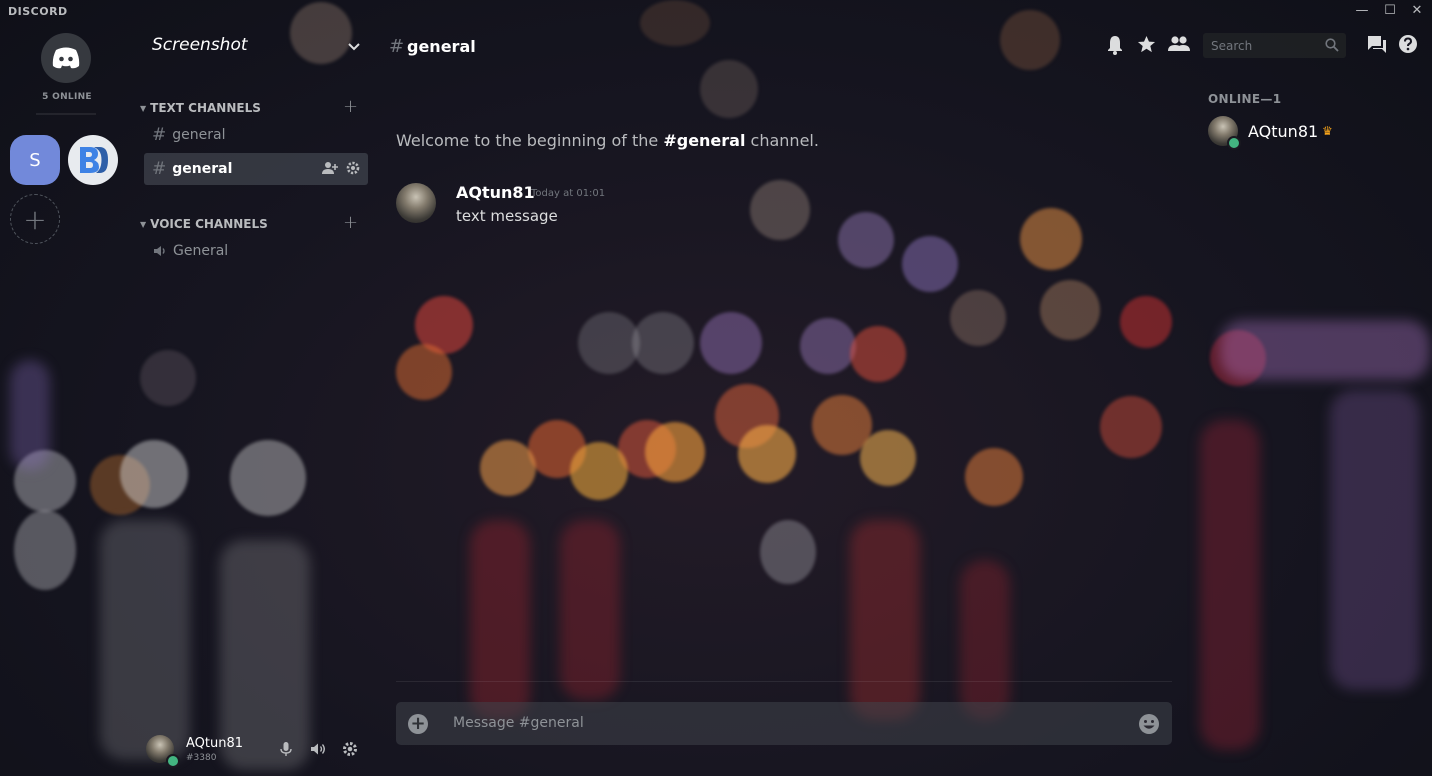  What do you see at coordinates (256, 251) in the screenshot?
I see `voice-channel-general: General` at bounding box center [256, 251].